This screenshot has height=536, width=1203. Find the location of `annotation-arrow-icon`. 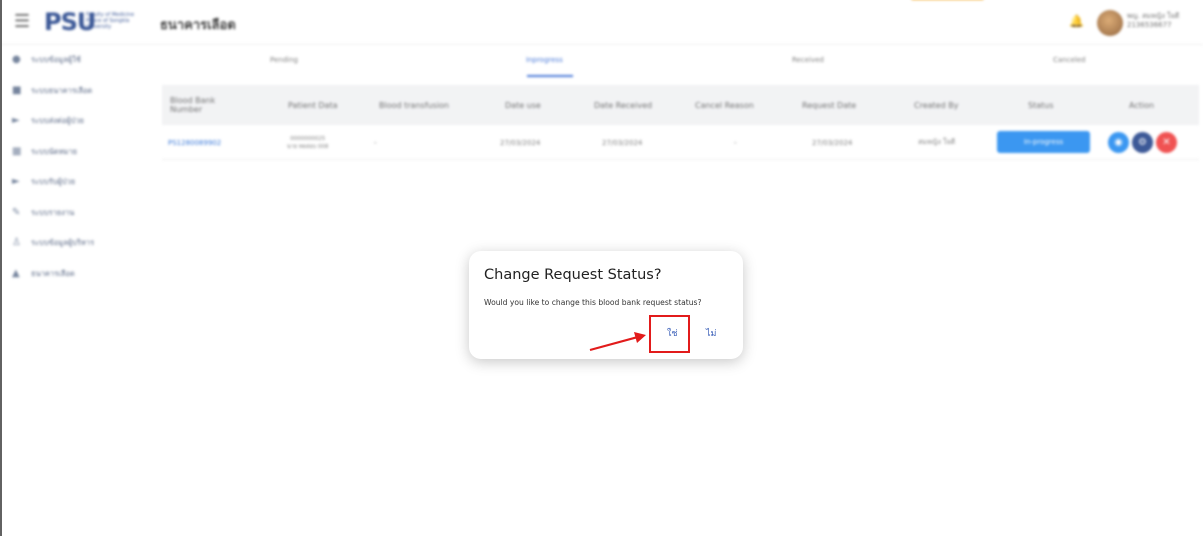

annotation-arrow-icon is located at coordinates (617, 342).